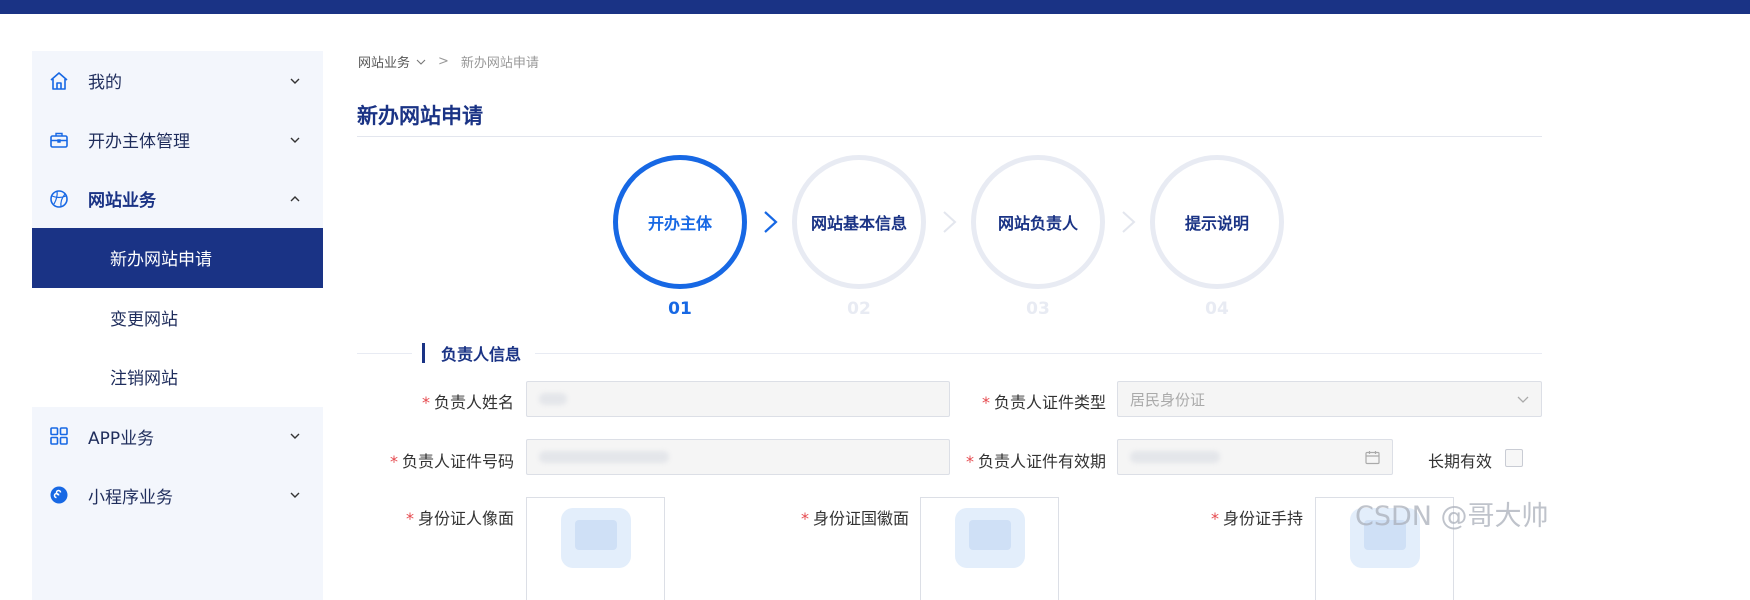 The image size is (1750, 600). Describe the element at coordinates (1168, 399) in the screenshot. I see `id-type-value: 居民身份证` at that location.